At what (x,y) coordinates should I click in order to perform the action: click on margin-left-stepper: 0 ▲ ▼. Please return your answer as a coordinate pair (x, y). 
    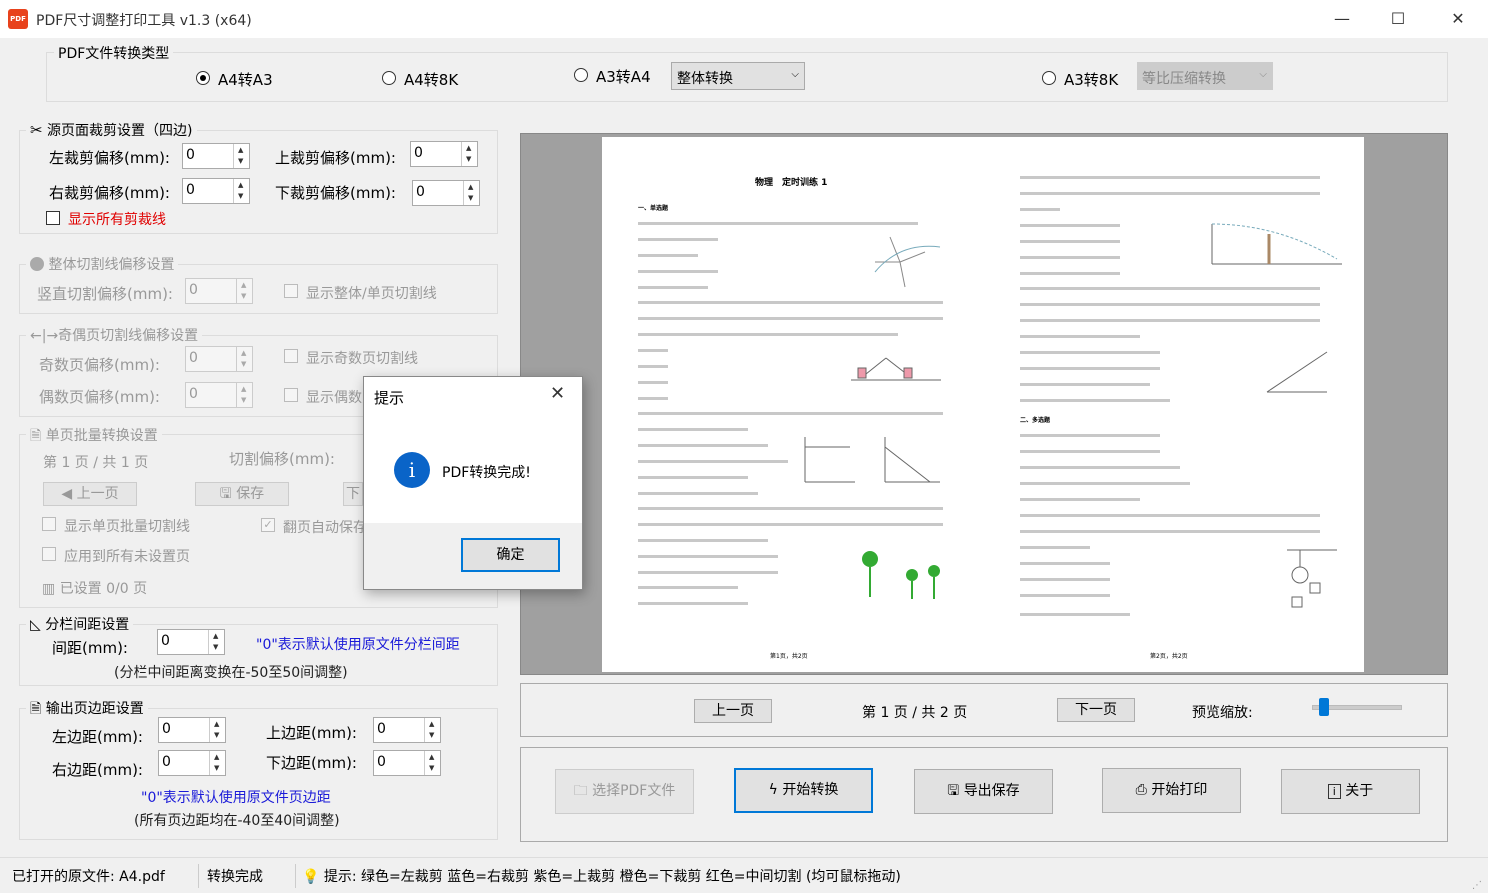
    Looking at the image, I should click on (192, 730).